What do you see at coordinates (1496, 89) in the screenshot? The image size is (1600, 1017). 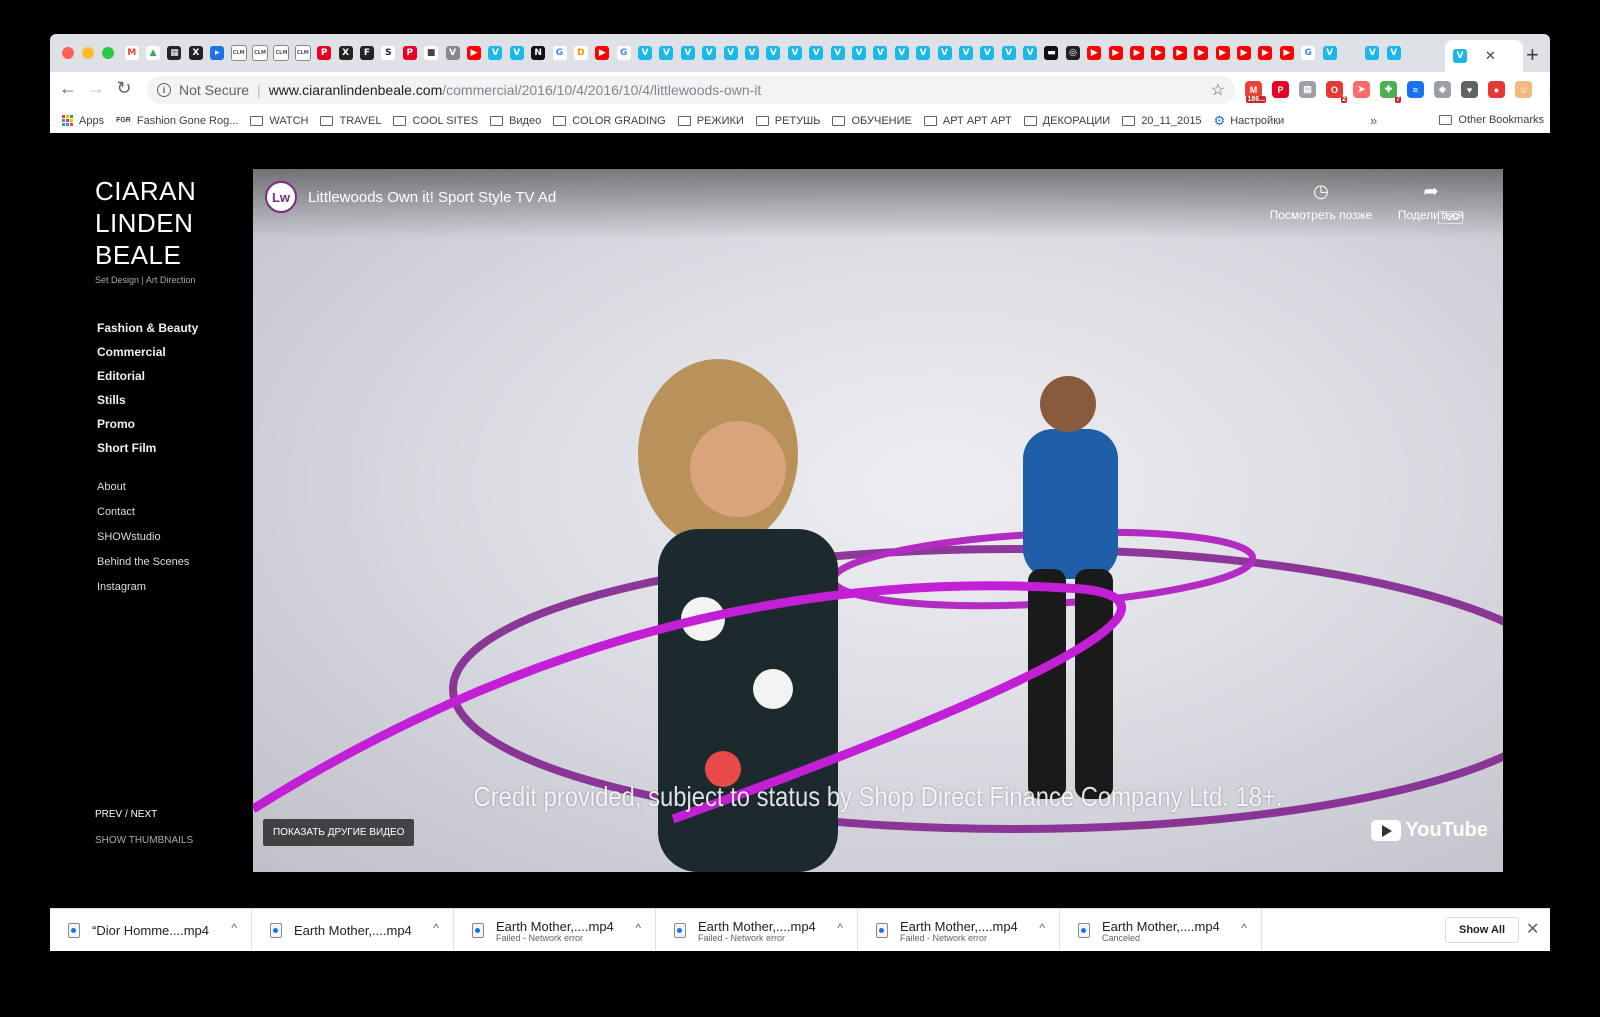 I see `pin-icon: ●` at bounding box center [1496, 89].